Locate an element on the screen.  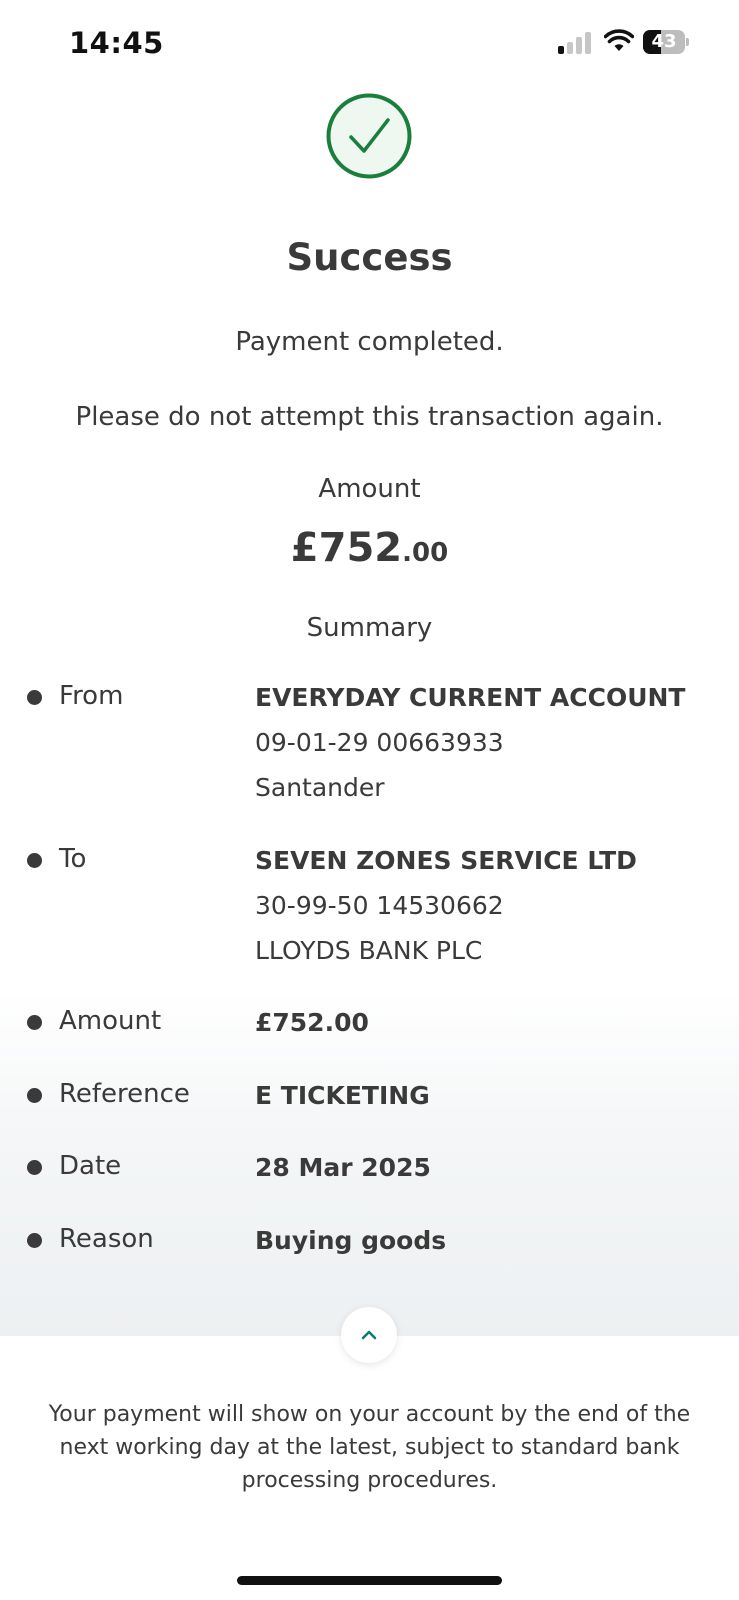
to-bank: LLOYDS BANK PLC is located at coordinates (369, 950).